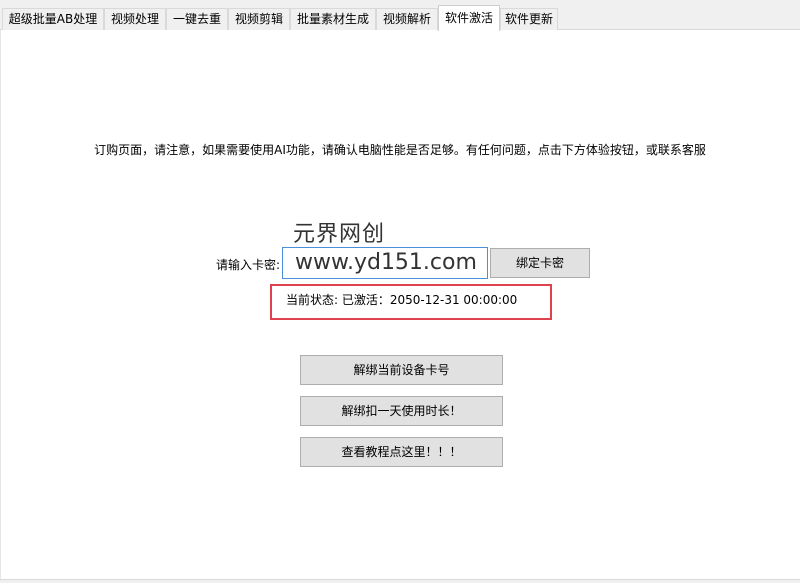 The width and height of the screenshot is (800, 583). What do you see at coordinates (529, 19) in the screenshot?
I see `tab-update: 软件更新` at bounding box center [529, 19].